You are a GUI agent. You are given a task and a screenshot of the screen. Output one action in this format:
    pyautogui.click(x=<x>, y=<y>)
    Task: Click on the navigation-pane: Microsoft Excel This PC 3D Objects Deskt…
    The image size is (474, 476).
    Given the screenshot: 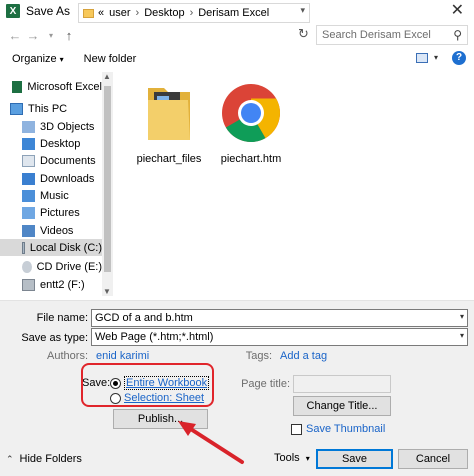 What is the action you would take?
    pyautogui.click(x=57, y=184)
    